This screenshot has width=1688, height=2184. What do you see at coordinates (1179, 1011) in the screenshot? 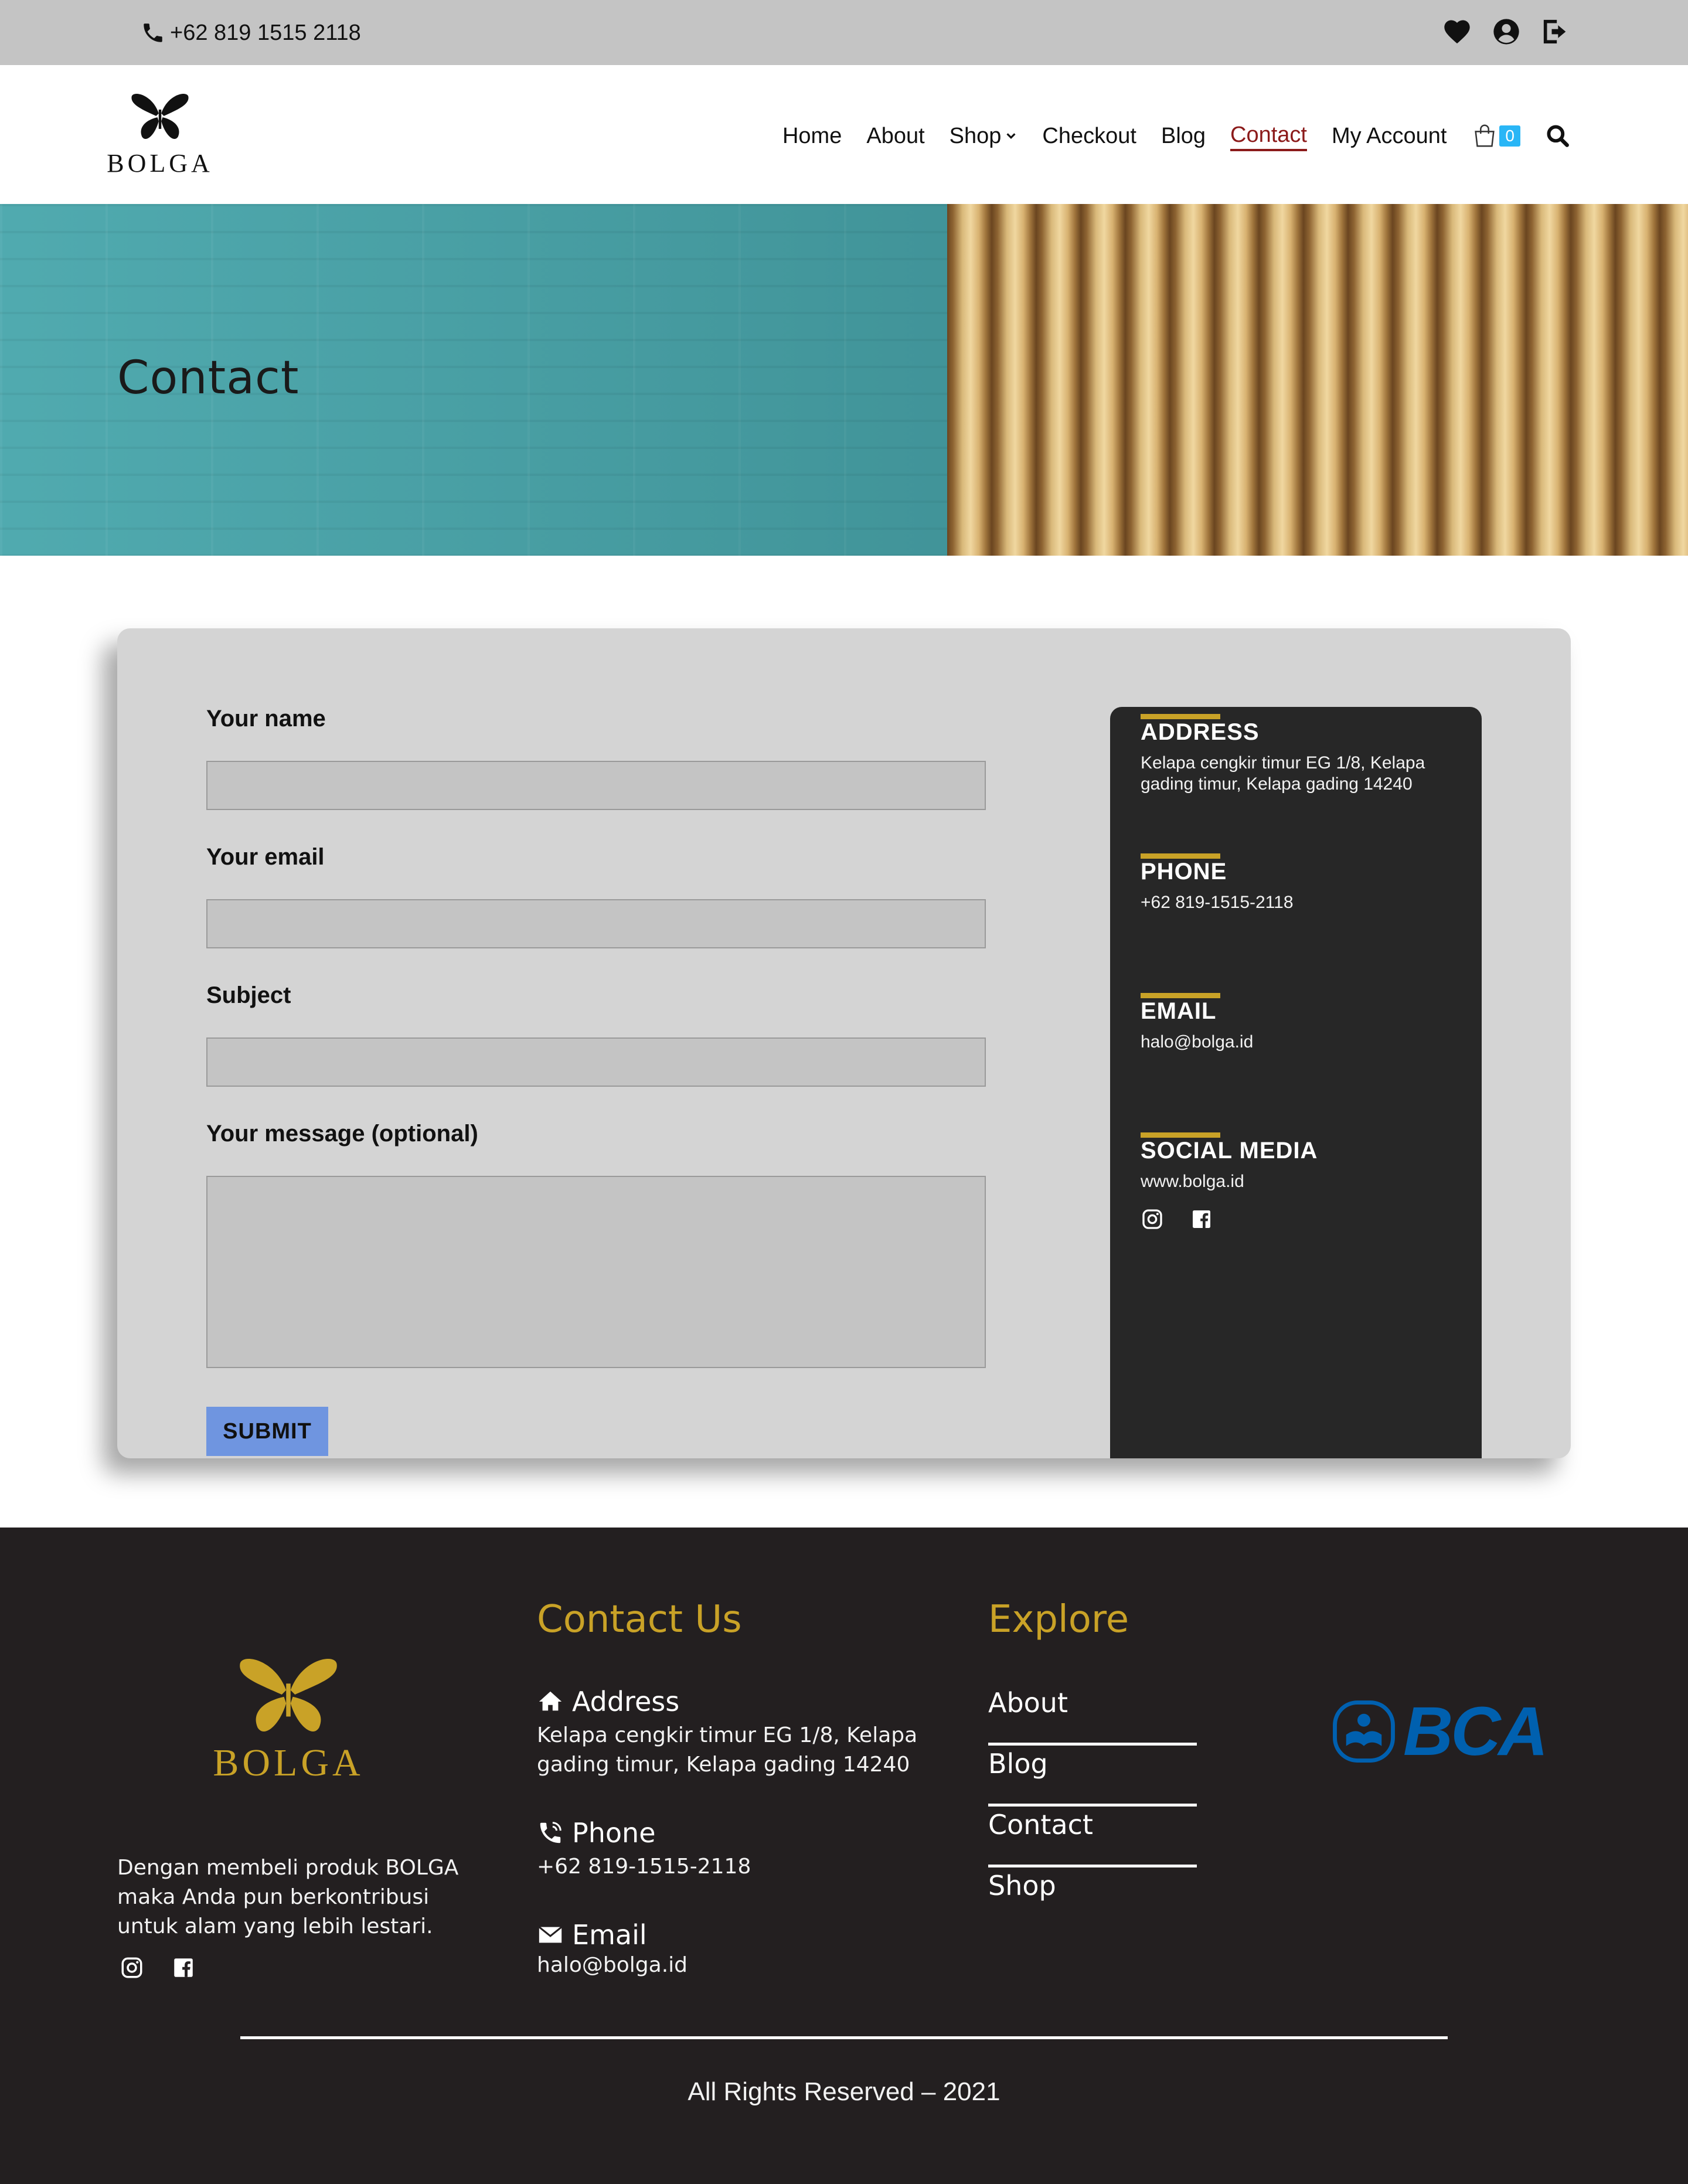
I see `info-email-heading: EMAIL` at bounding box center [1179, 1011].